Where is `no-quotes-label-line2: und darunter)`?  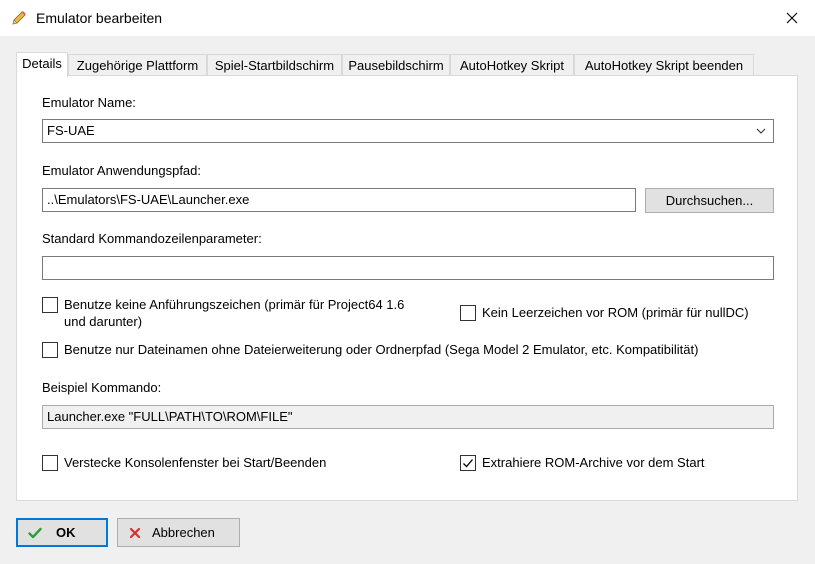 no-quotes-label-line2: und darunter) is located at coordinates (103, 321).